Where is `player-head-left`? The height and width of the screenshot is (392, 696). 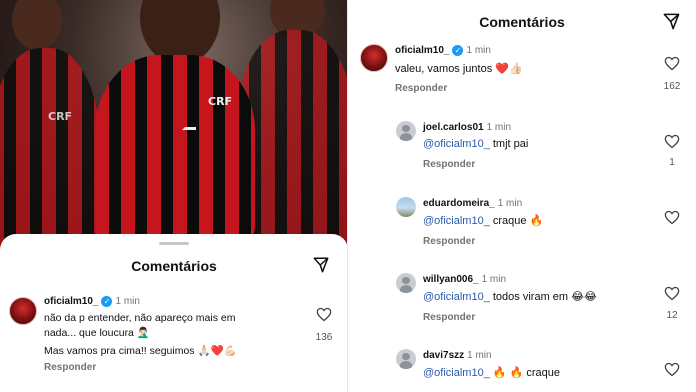 player-head-left is located at coordinates (37, 25).